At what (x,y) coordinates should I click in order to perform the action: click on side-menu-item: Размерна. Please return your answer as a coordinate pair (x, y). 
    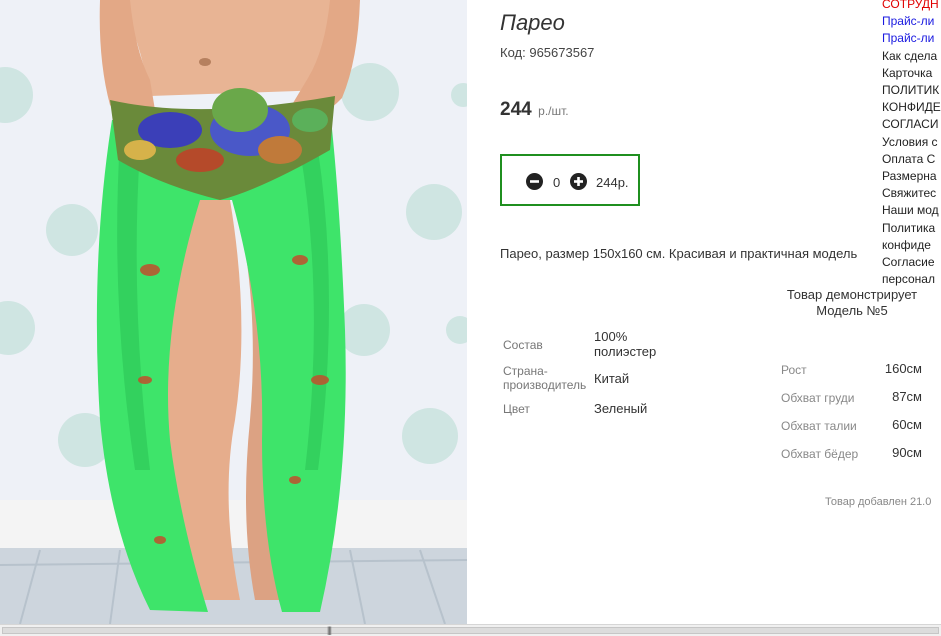
    Looking at the image, I should click on (911, 176).